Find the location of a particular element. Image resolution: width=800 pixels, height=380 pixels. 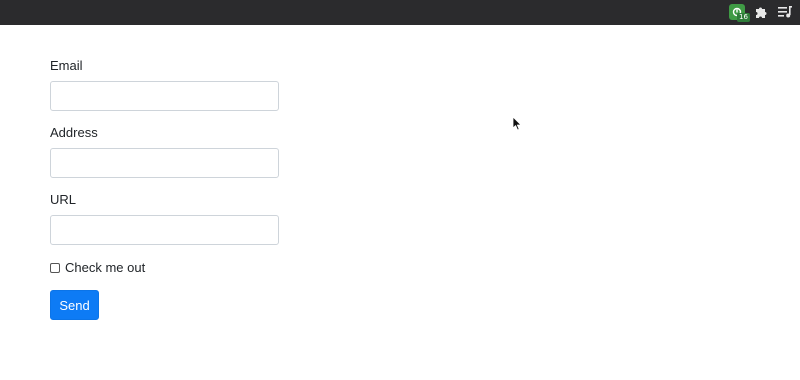

check-me-out-checkbox is located at coordinates (55, 268).